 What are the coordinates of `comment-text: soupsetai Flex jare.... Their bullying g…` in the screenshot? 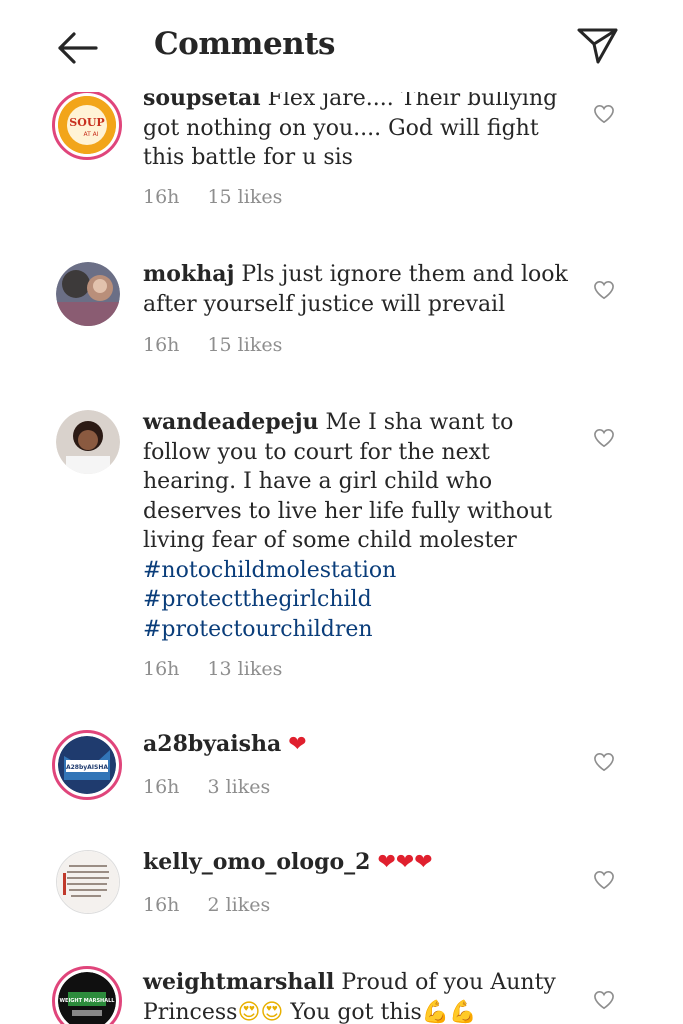 It's located at (350, 127).